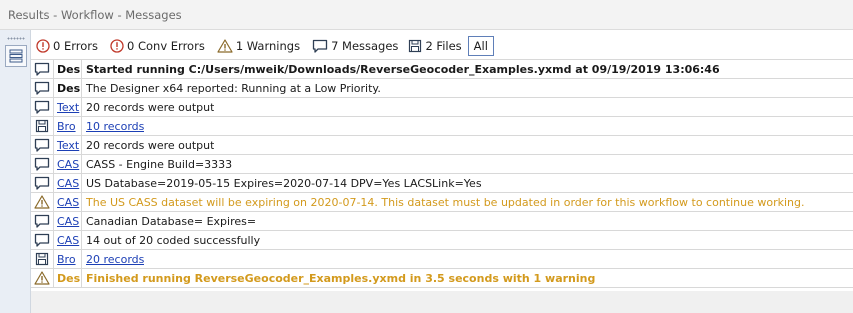 This screenshot has height=313, width=853. I want to click on conv-error-icon, so click(117, 46).